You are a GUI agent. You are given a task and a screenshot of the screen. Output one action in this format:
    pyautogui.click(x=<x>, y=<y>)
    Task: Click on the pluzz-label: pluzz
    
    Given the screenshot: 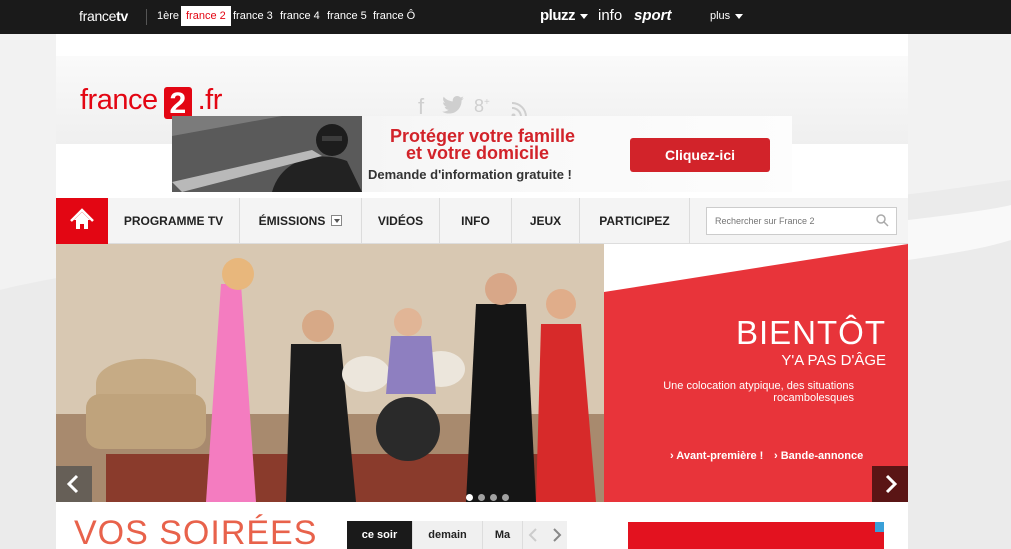 What is the action you would take?
    pyautogui.click(x=558, y=15)
    